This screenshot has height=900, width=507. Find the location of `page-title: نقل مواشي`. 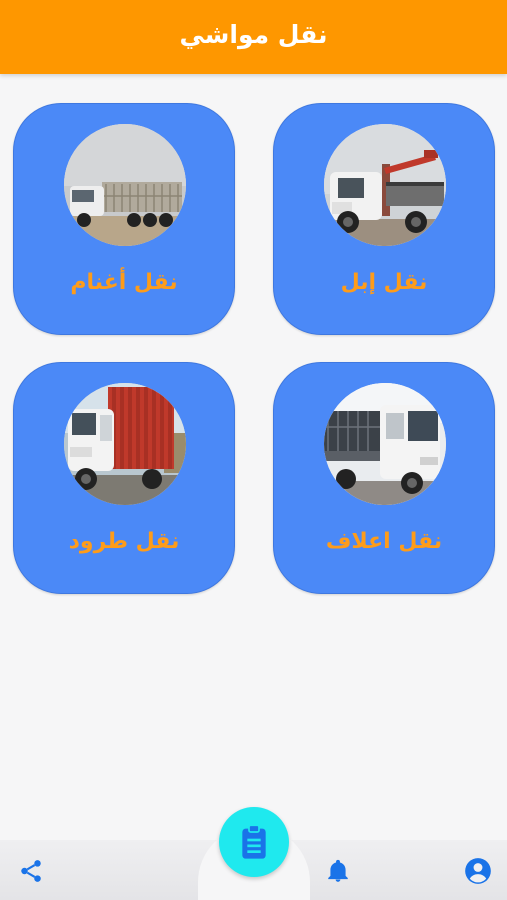

page-title: نقل مواشي is located at coordinates (253, 34).